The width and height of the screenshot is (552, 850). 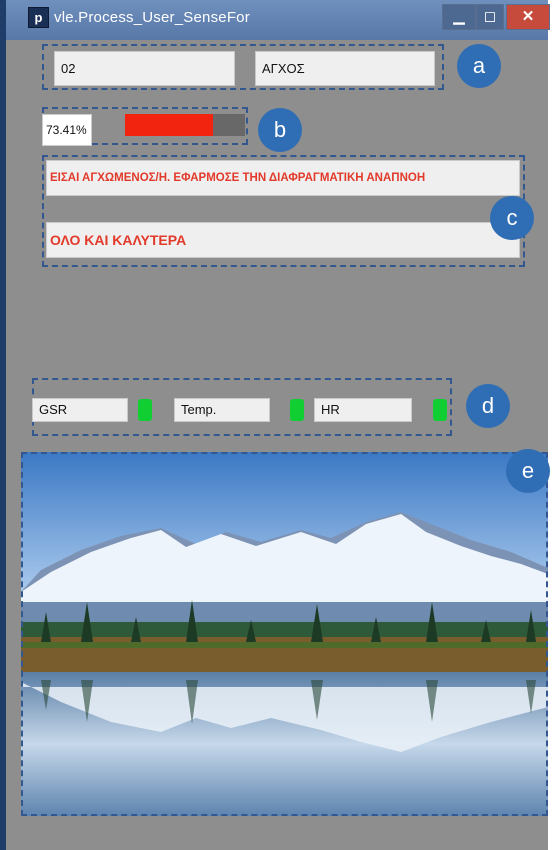 I want to click on stress-progress-bar, so click(x=185, y=125).